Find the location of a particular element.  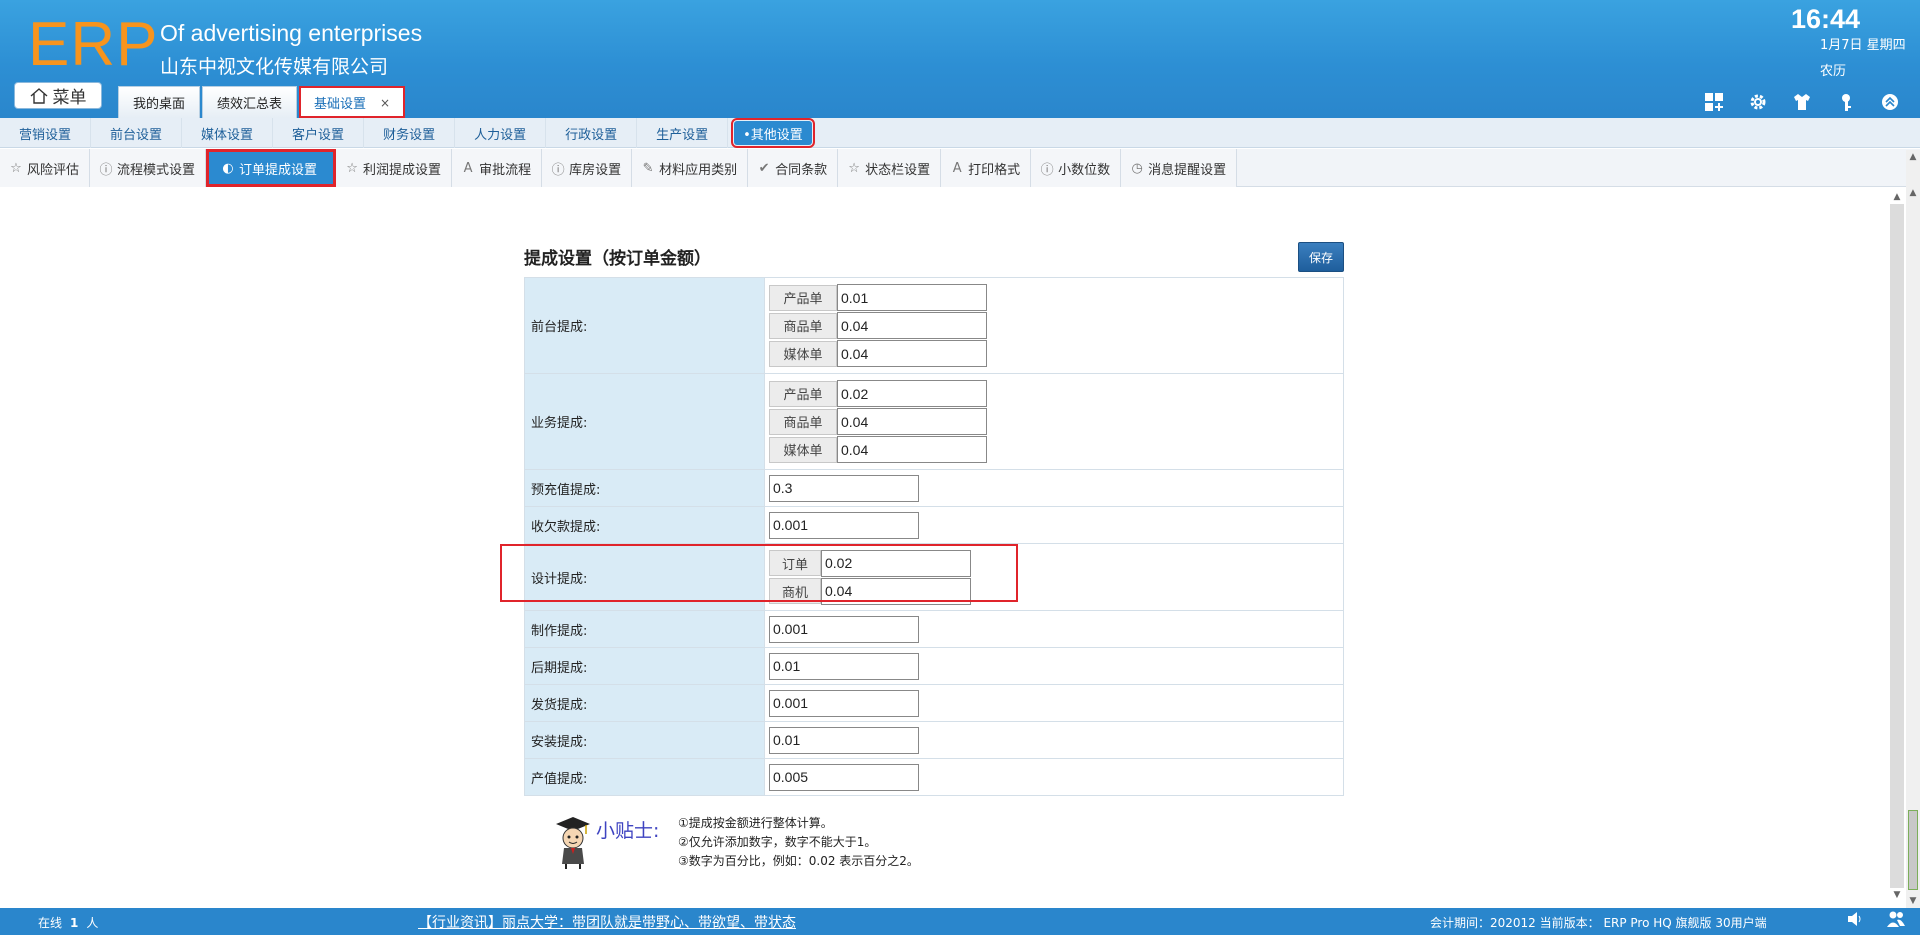

online-unit: 人 is located at coordinates (92, 923).